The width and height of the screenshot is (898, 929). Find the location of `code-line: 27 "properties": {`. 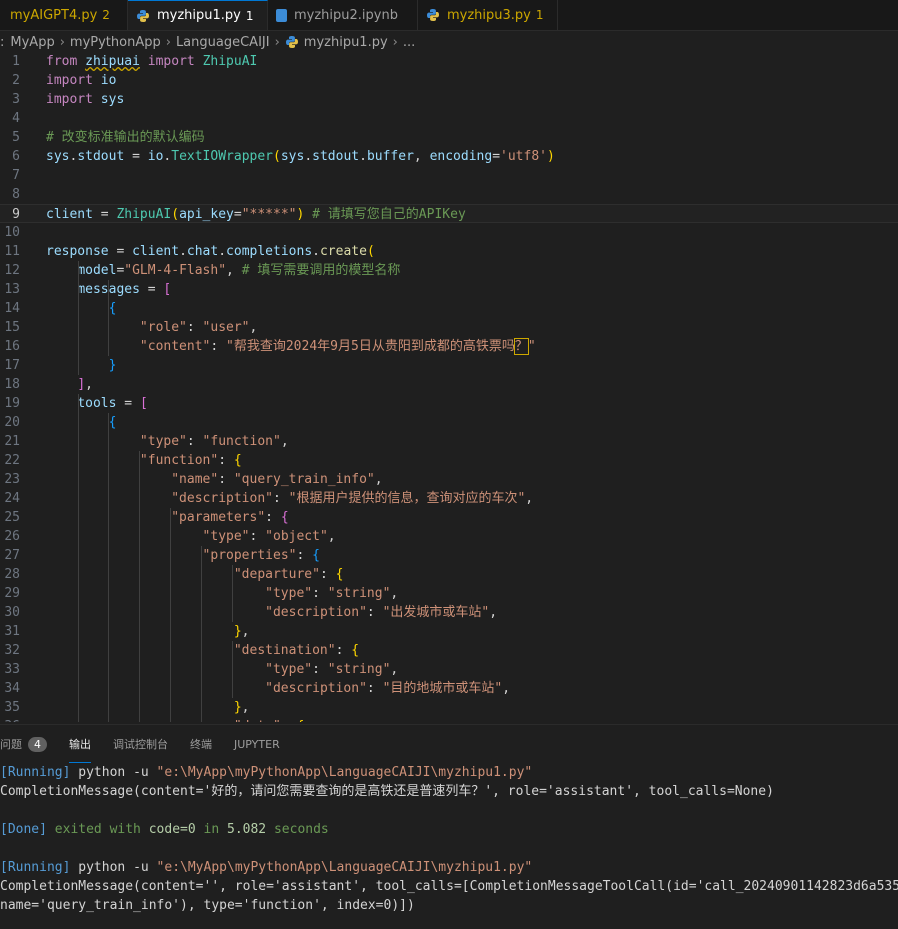

code-line: 27 "properties": { is located at coordinates (449, 555).